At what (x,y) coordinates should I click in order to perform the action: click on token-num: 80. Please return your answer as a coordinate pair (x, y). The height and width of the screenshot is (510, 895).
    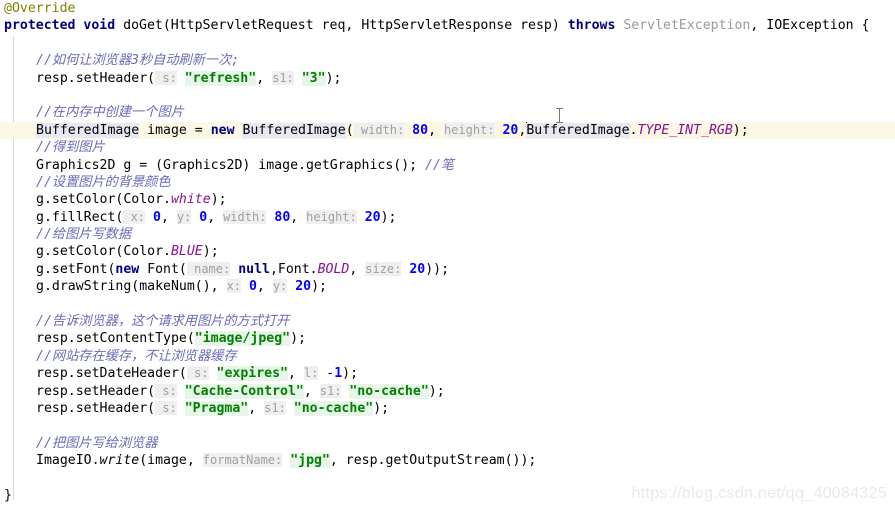
    Looking at the image, I should click on (282, 217).